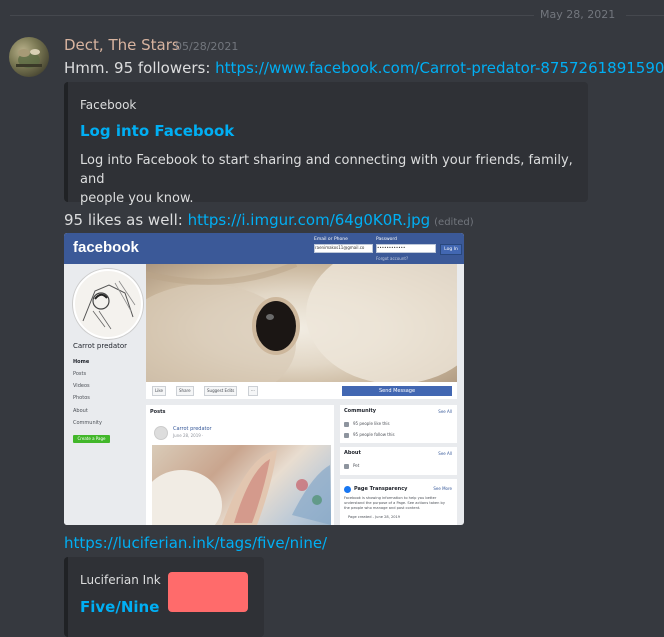  I want to click on embed2-thumbnail, so click(208, 592).